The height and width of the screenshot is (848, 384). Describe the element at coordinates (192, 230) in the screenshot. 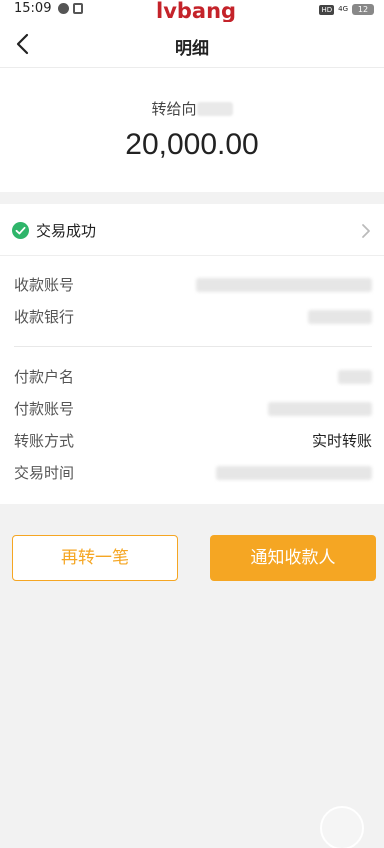

I see `transaction-status-row: 交易成功` at that location.